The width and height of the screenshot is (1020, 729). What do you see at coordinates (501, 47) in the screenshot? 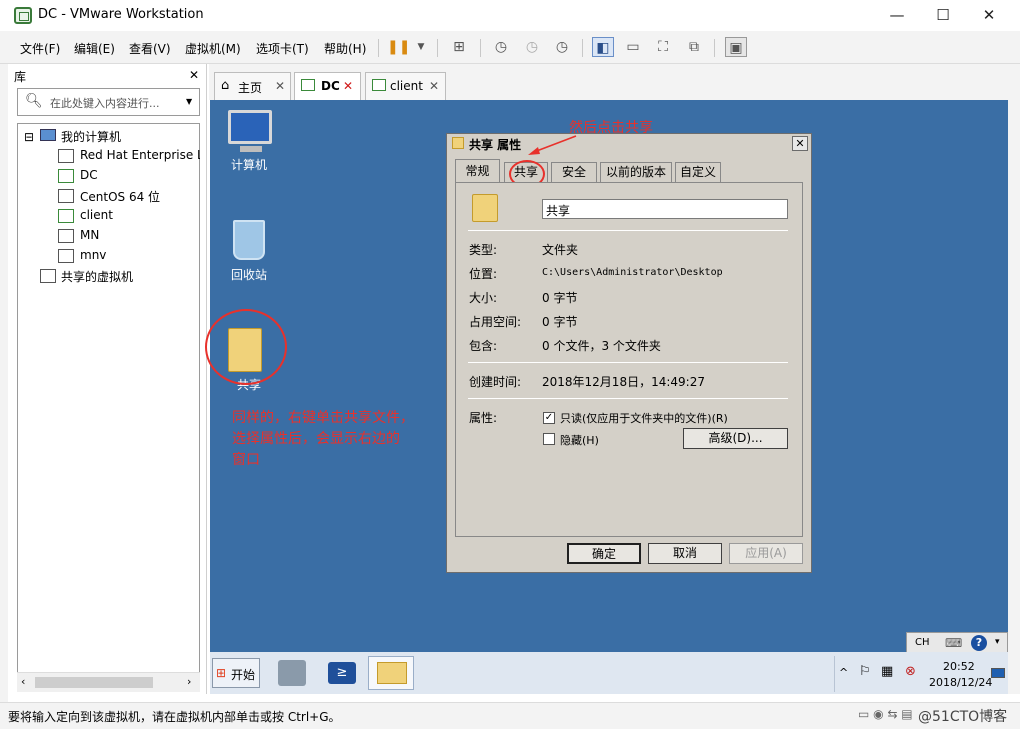
I see `snapshot-icon: ◷` at bounding box center [501, 47].